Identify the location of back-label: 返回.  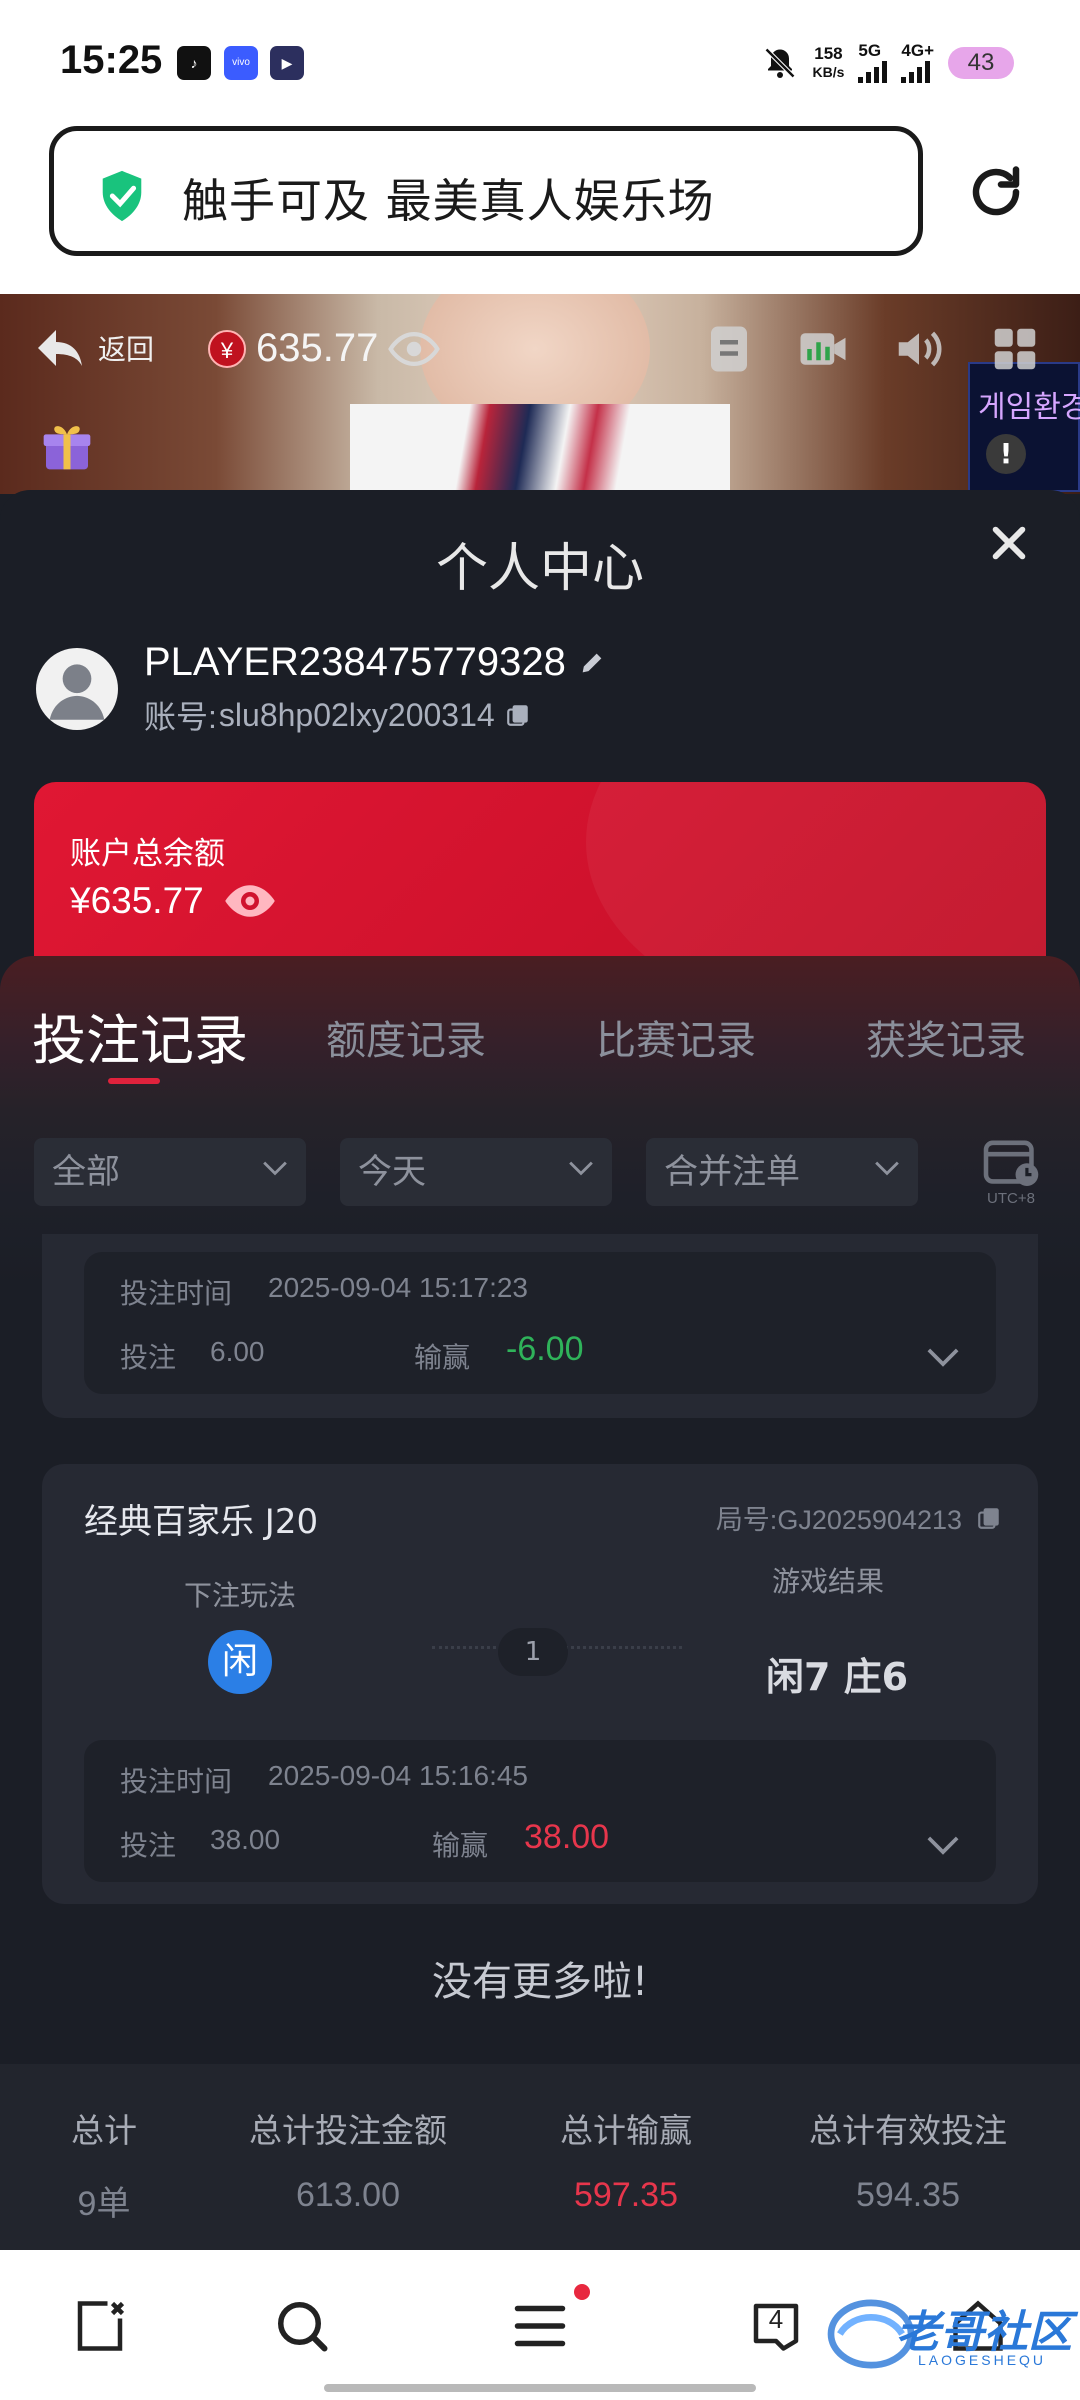
(126, 349).